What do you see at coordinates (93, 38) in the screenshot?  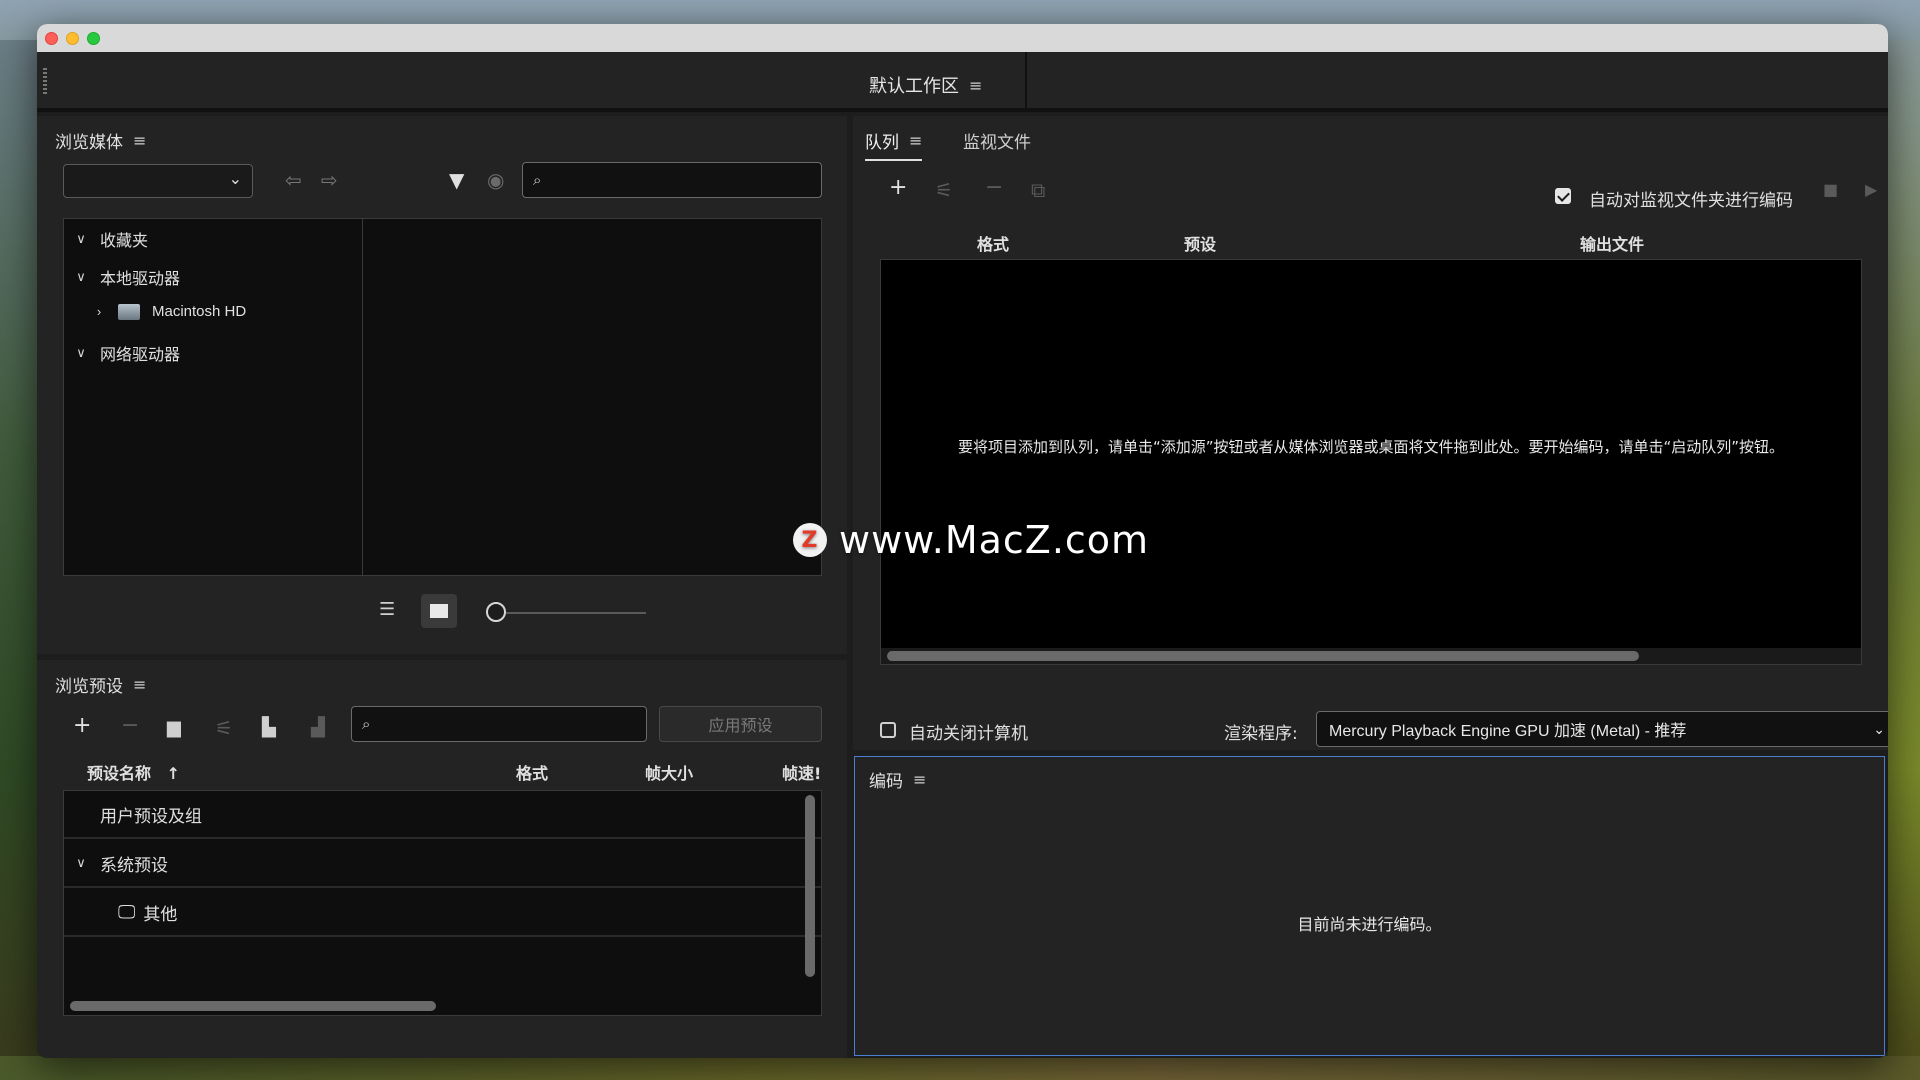 I see `zoom-window-button` at bounding box center [93, 38].